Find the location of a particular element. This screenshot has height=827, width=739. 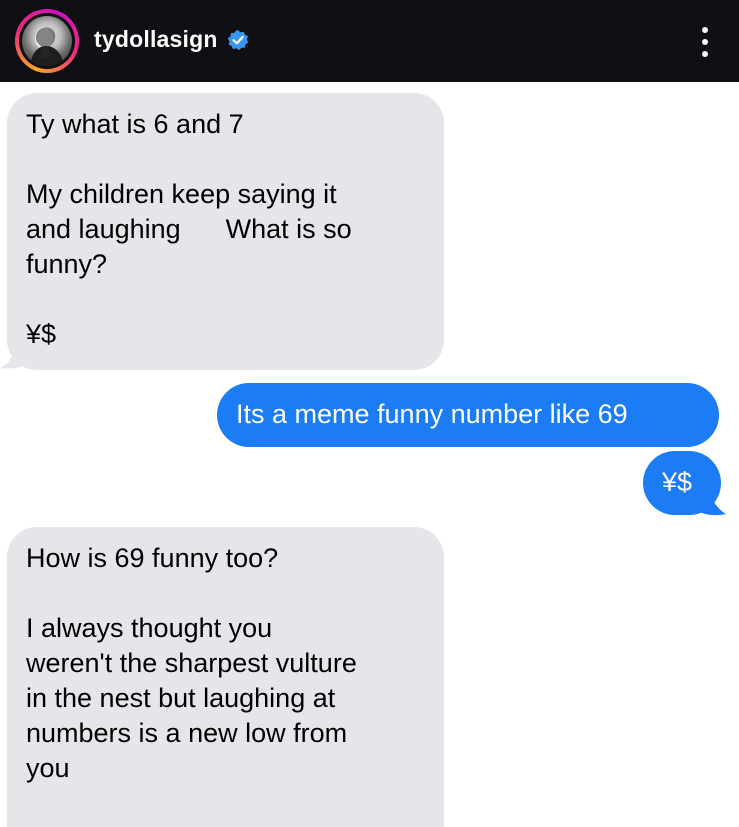

message-text: I always thought you is located at coordinates (149, 628).